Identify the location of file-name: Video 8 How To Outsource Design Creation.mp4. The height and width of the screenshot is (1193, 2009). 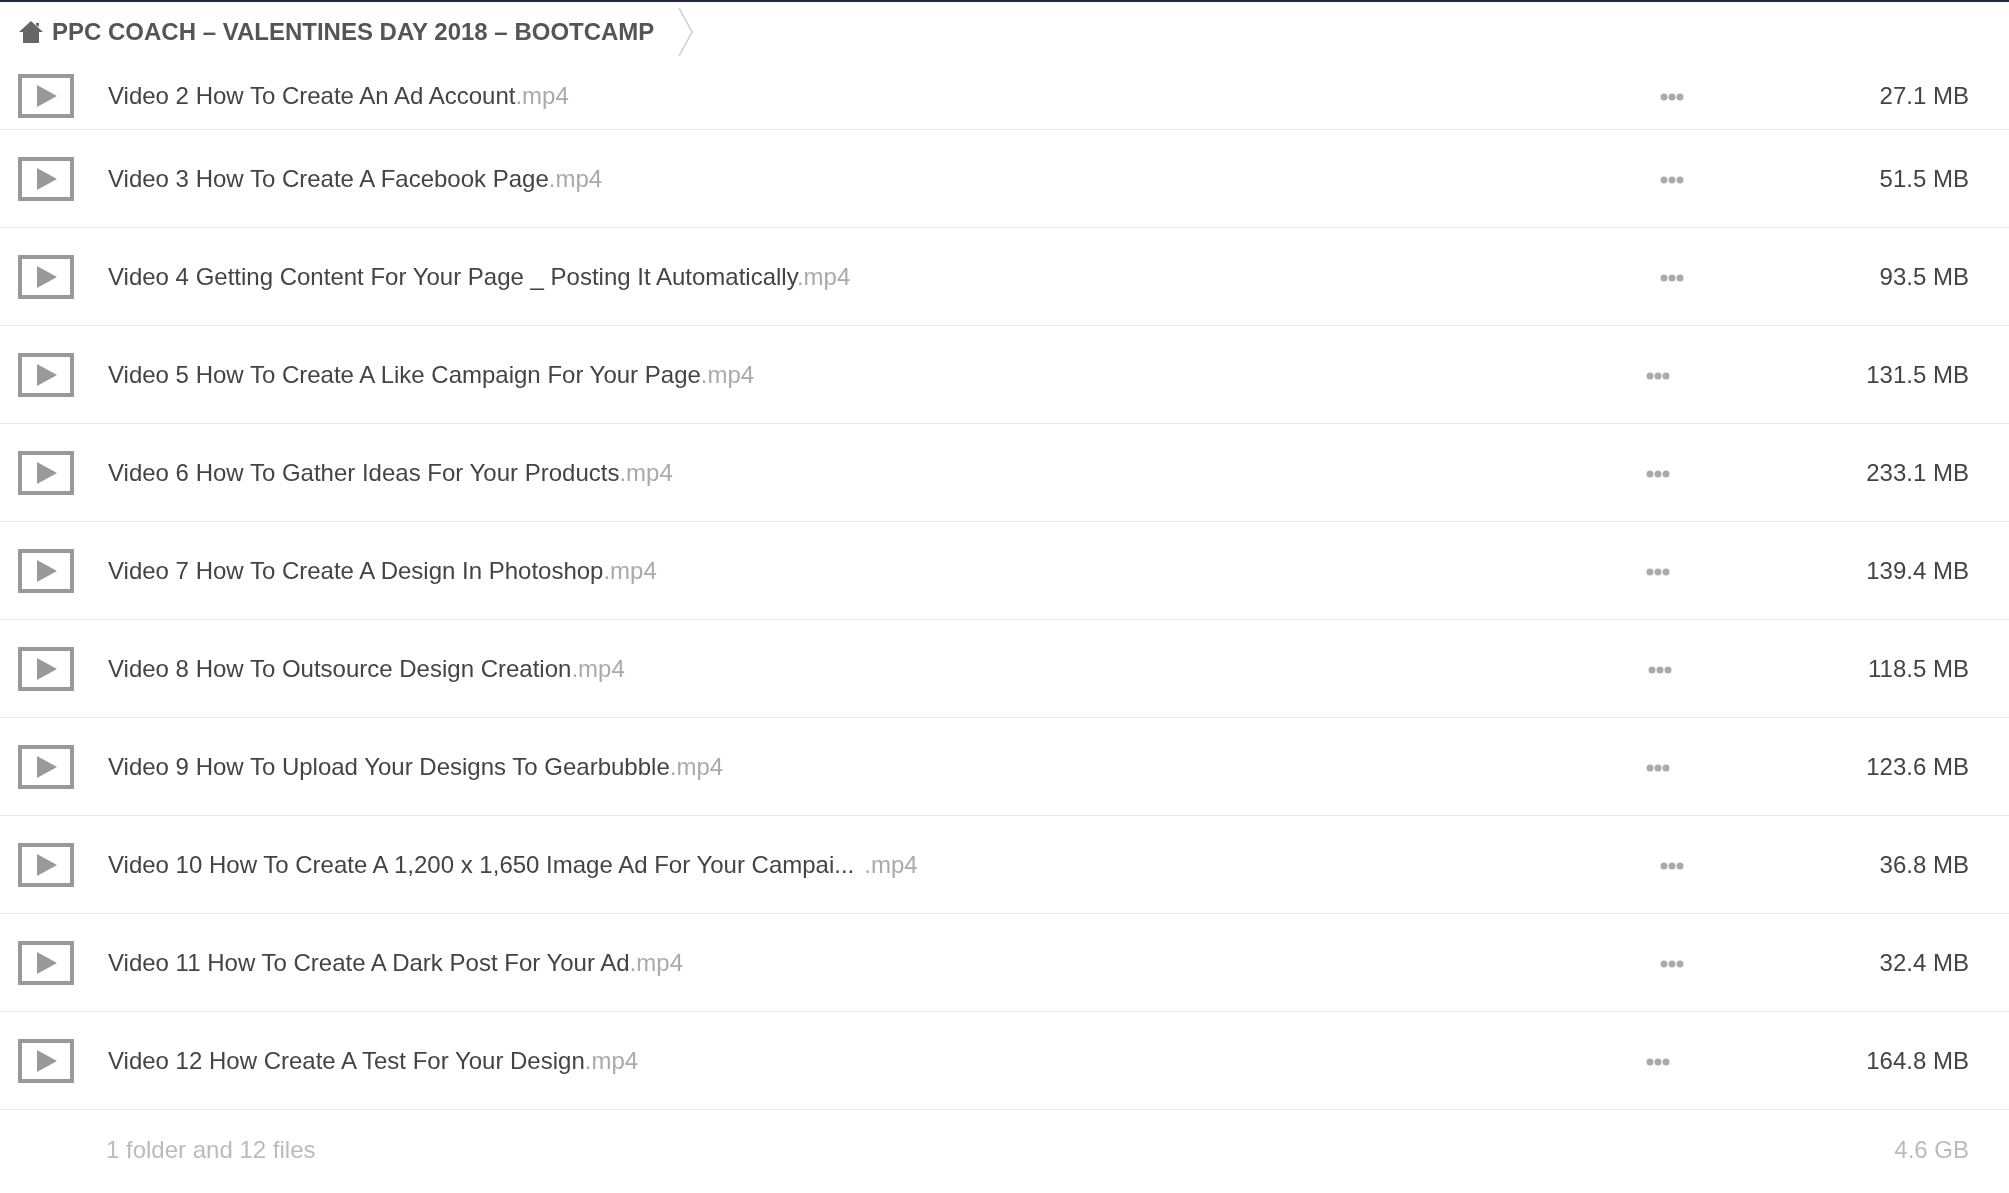
(366, 668).